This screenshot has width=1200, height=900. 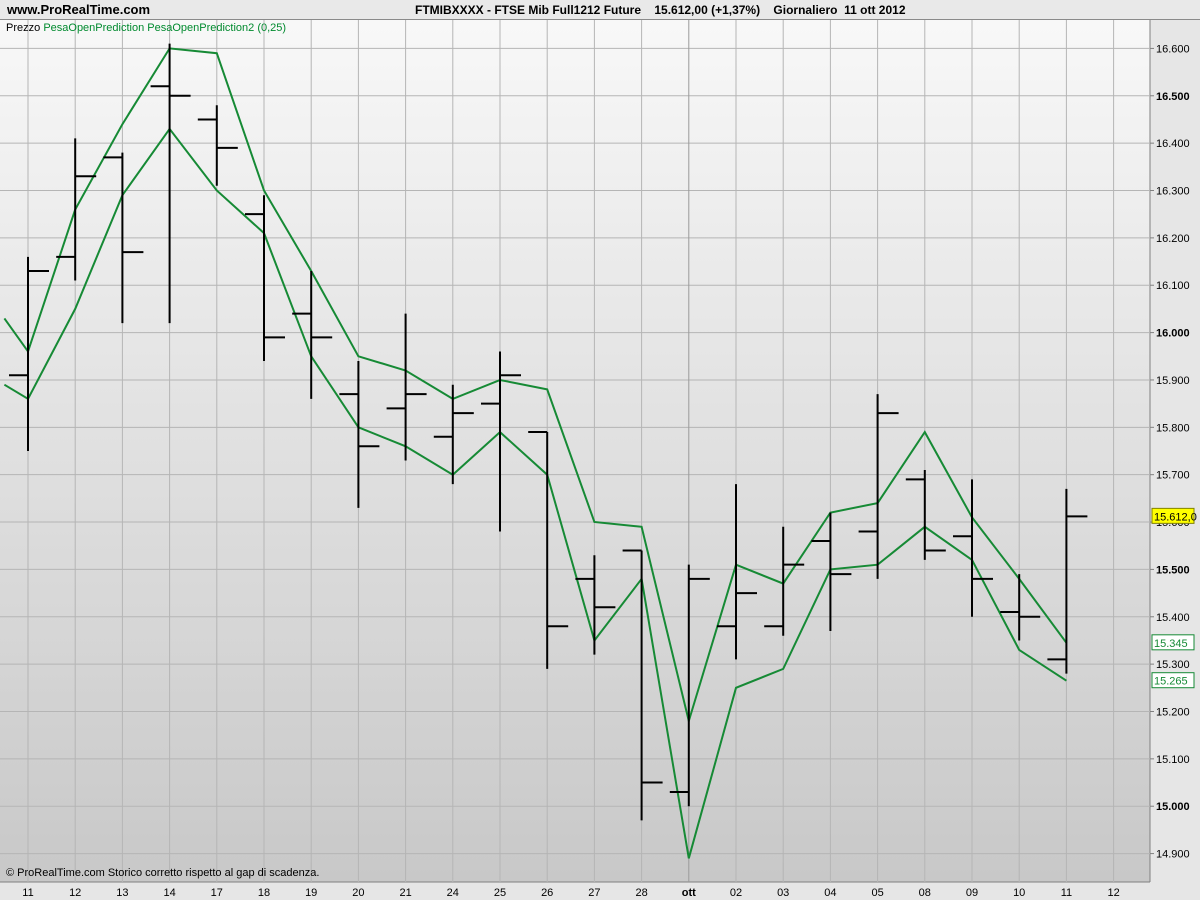 What do you see at coordinates (925, 893) in the screenshot?
I see `x-tick-label: 08` at bounding box center [925, 893].